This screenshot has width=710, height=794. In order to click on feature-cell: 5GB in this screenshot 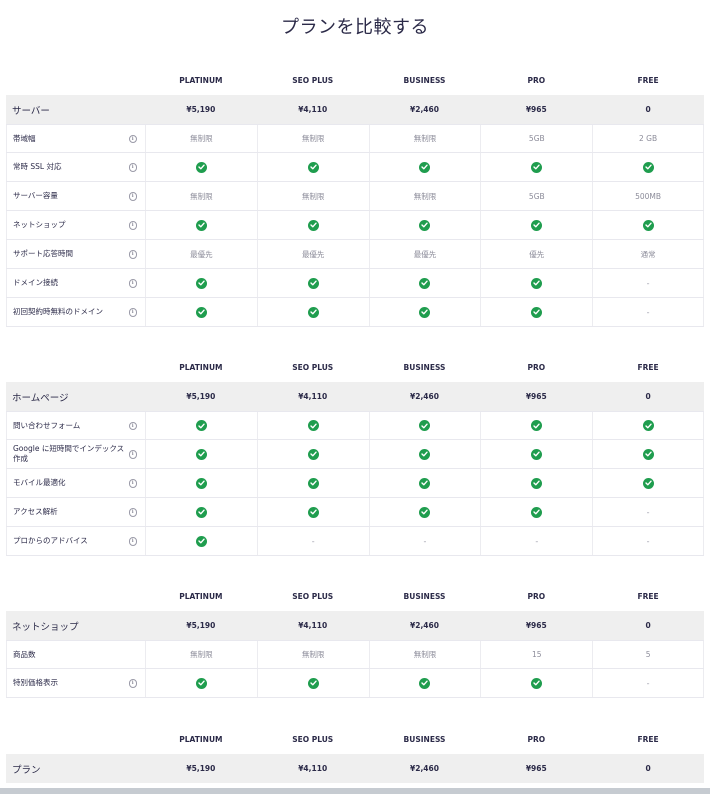, I will do `click(536, 138)`.